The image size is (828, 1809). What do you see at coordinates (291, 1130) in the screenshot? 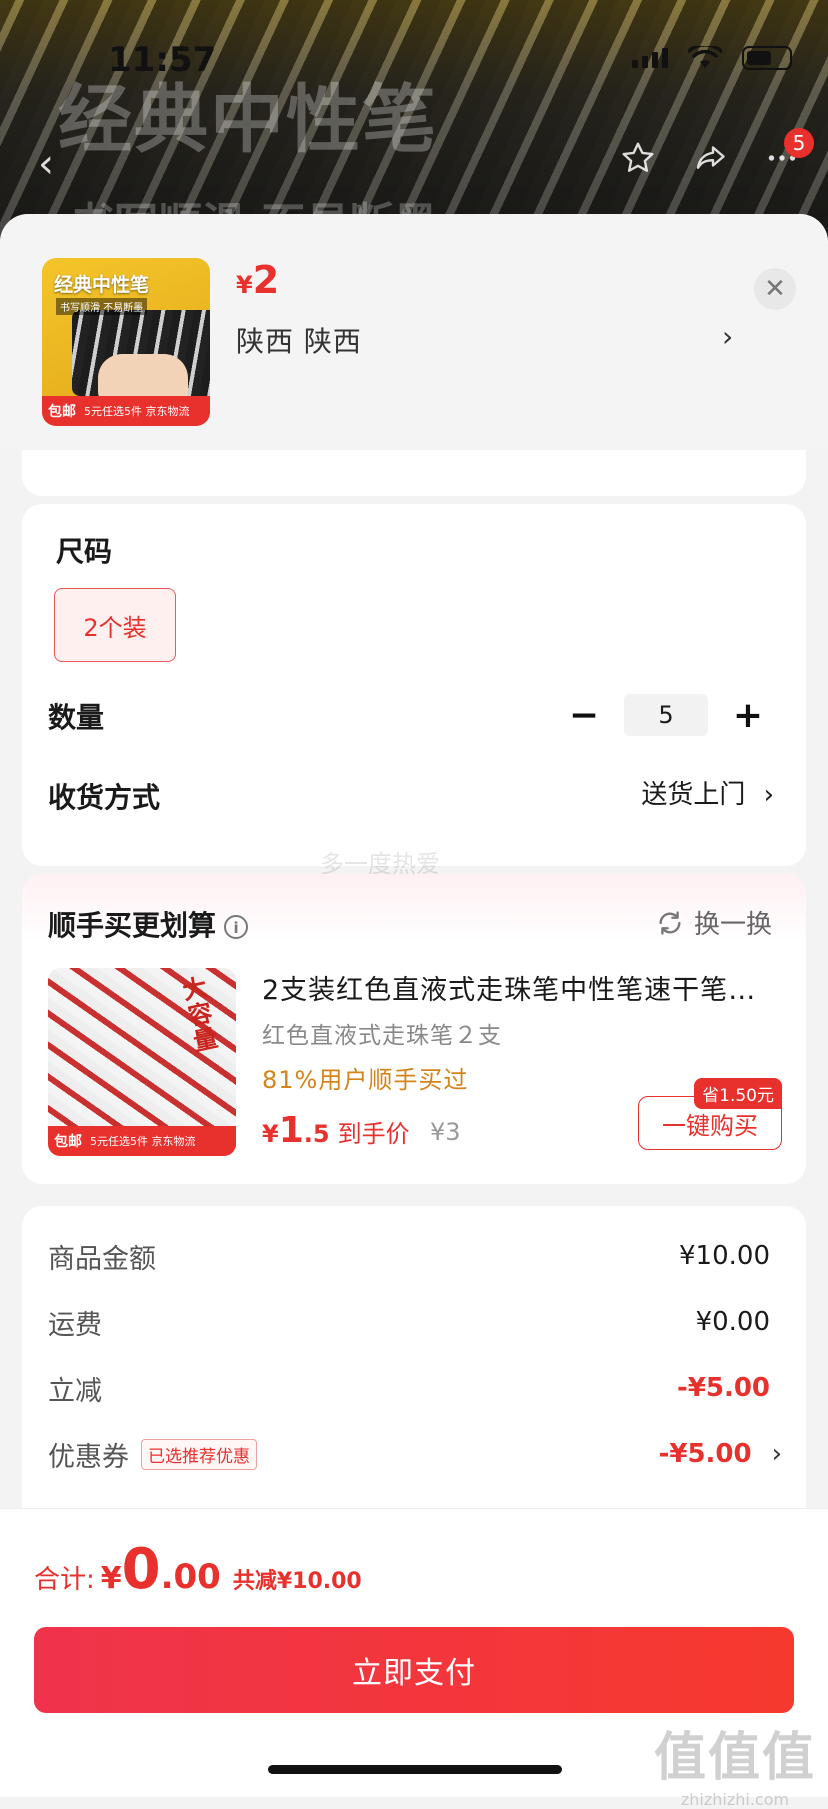
I see `price-int: 1` at bounding box center [291, 1130].